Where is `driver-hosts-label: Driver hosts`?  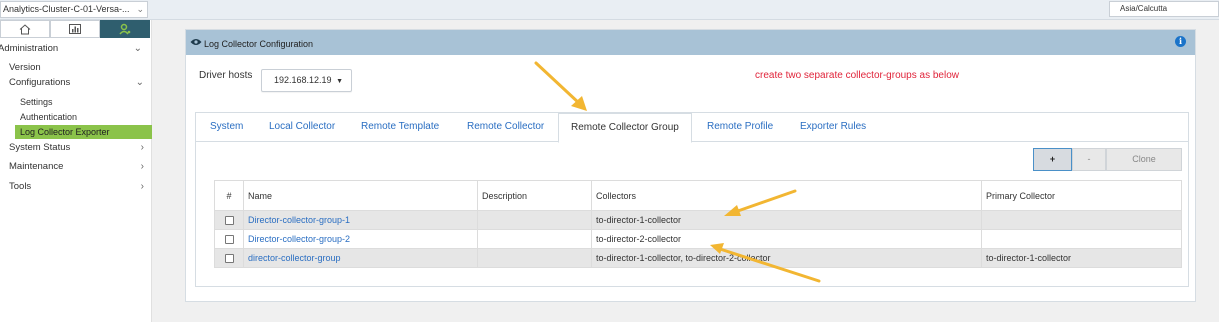 driver-hosts-label: Driver hosts is located at coordinates (226, 75).